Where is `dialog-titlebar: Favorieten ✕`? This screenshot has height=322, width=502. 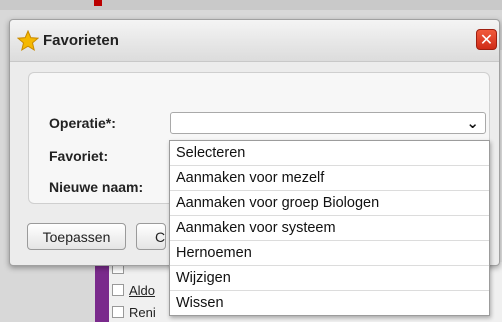 dialog-titlebar: Favorieten ✕ is located at coordinates (254, 41).